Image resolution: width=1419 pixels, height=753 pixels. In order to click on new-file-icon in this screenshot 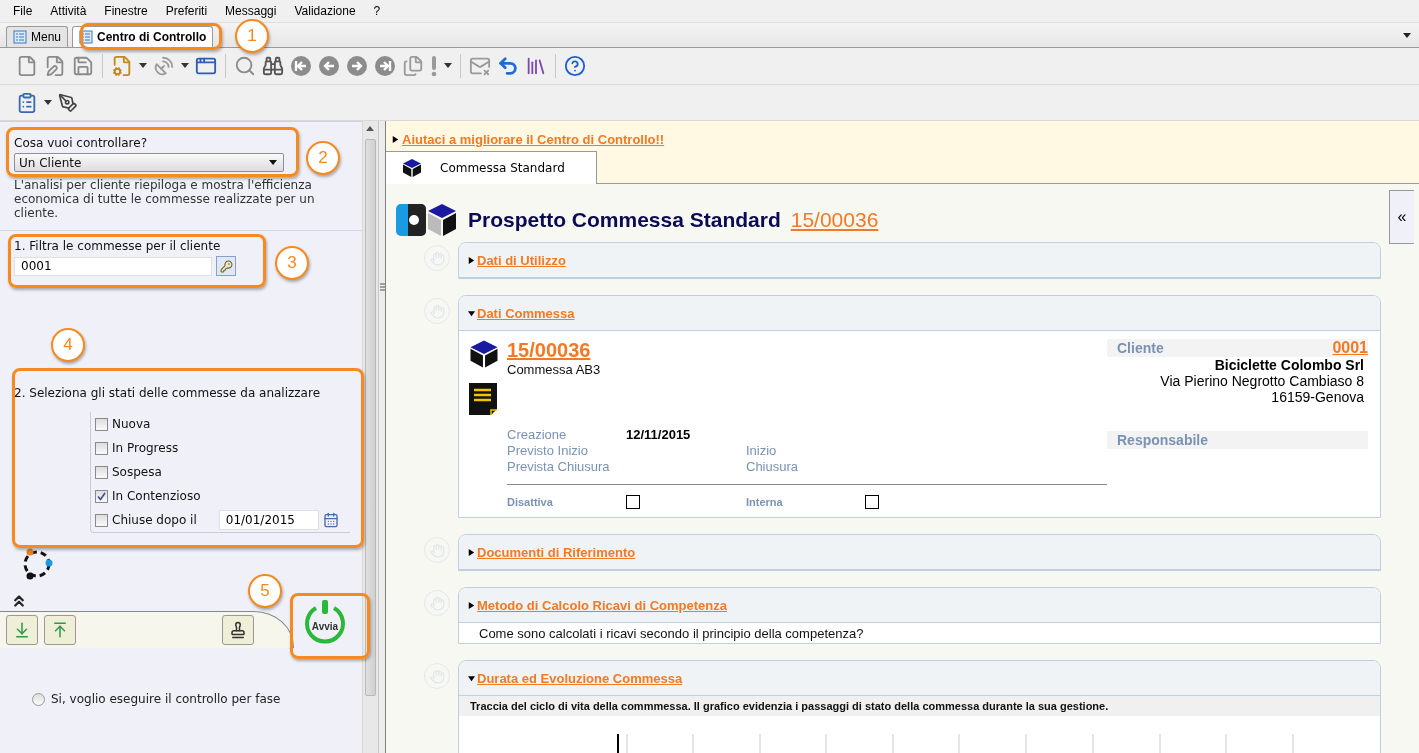, I will do `click(27, 66)`.